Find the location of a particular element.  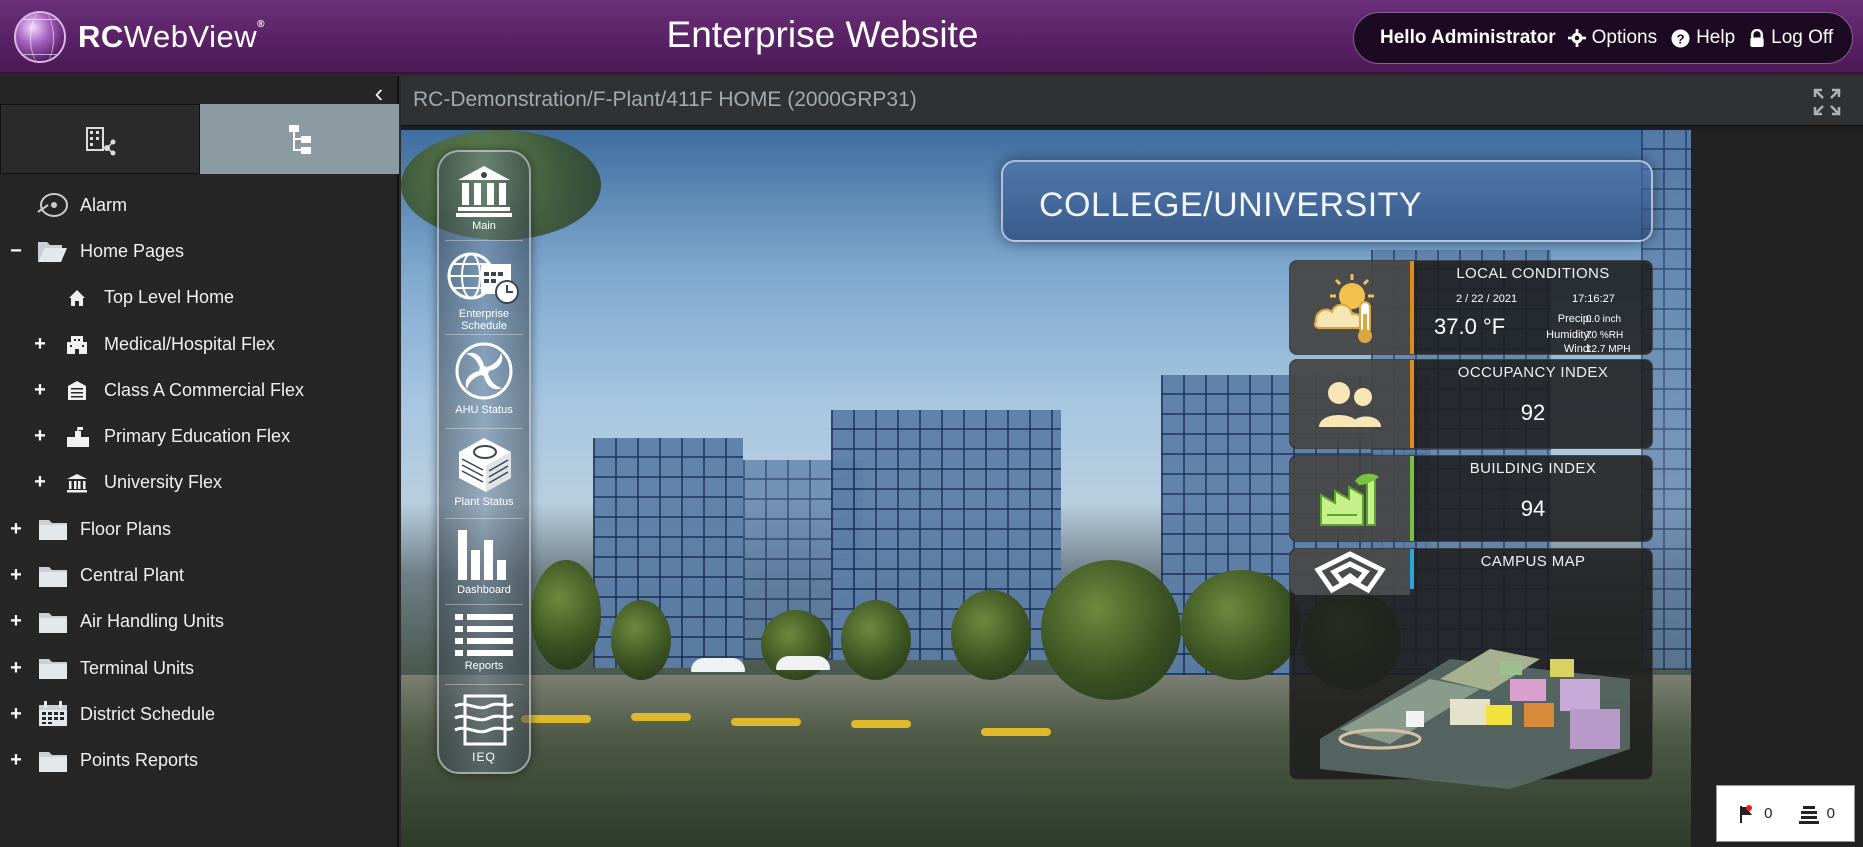

tree-node-label: Class A Commercial Flex is located at coordinates (204, 389).